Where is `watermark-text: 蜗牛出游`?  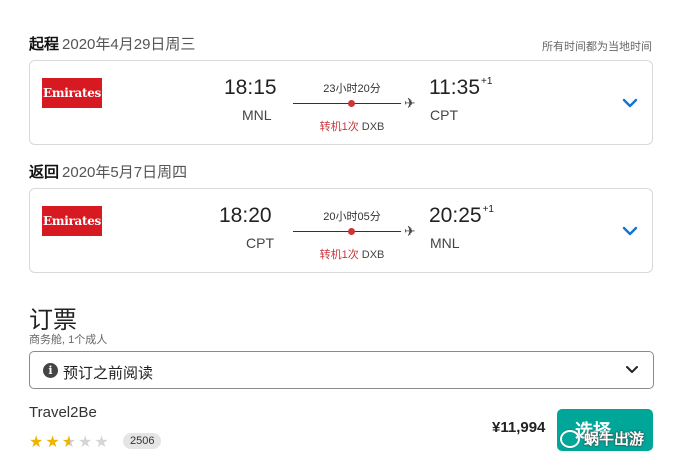
watermark-text: 蜗牛出游 is located at coordinates (614, 439).